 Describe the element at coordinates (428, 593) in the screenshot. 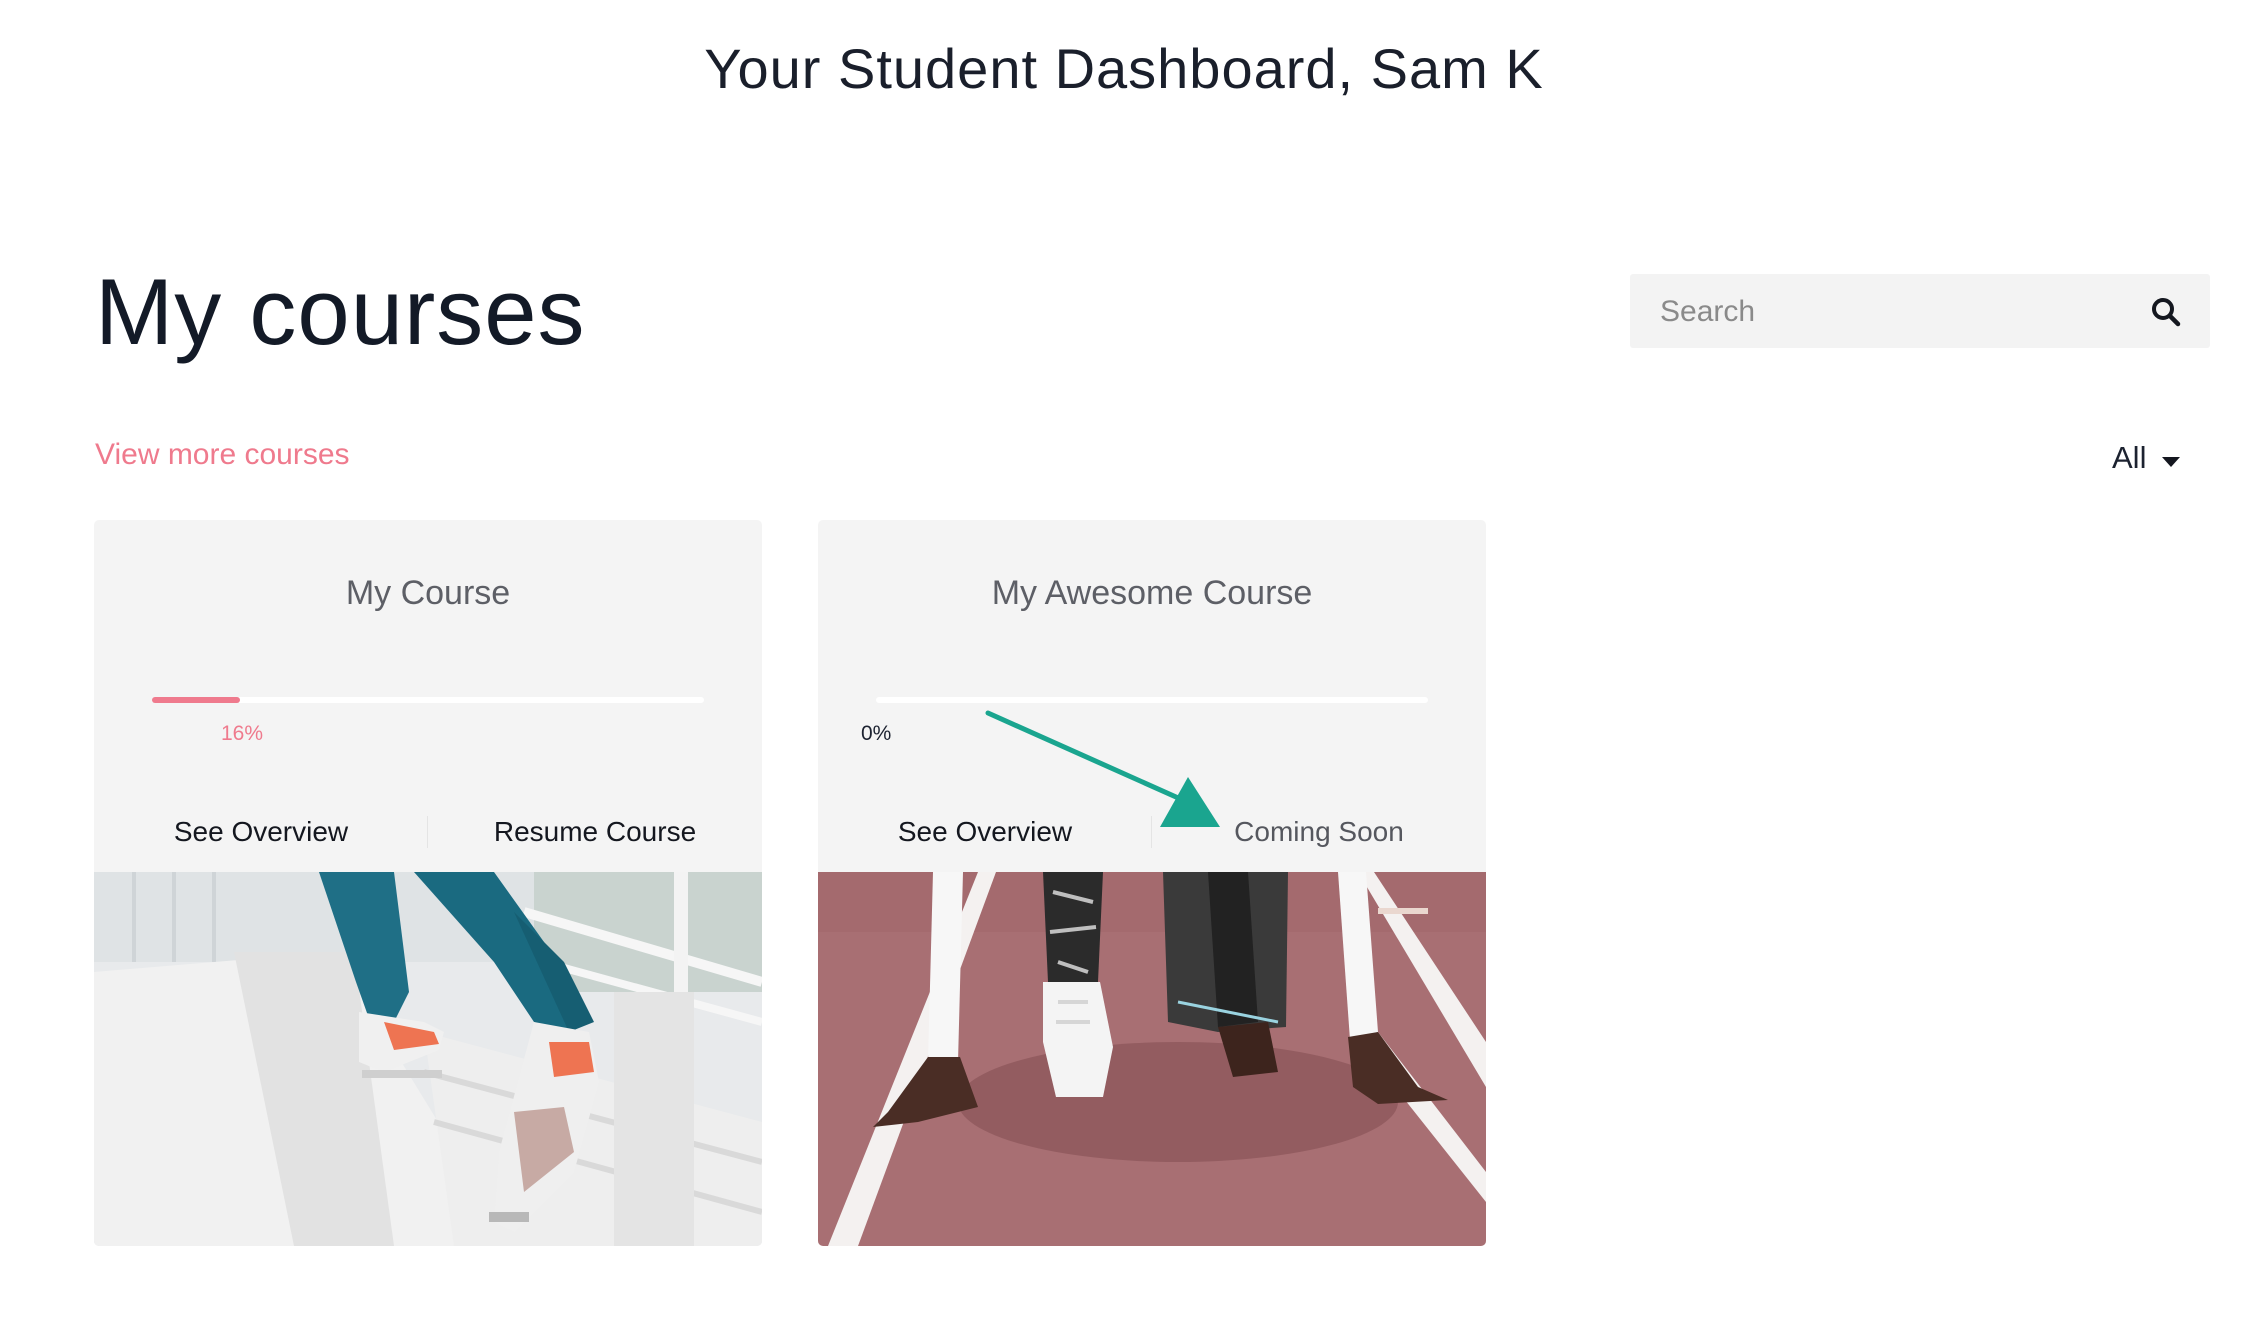

I see `course-title: My Course` at that location.